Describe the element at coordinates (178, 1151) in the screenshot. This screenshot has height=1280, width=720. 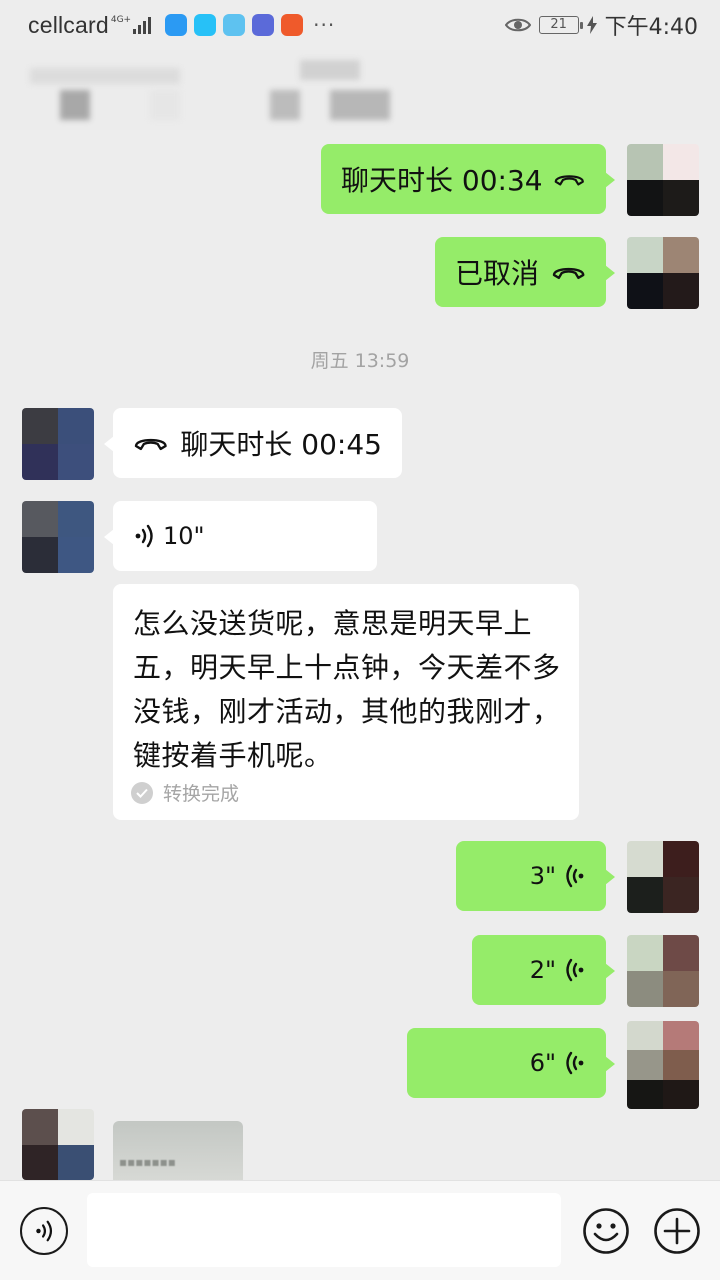
I see `received-image: ▪▪▪▪▪▪▪` at that location.